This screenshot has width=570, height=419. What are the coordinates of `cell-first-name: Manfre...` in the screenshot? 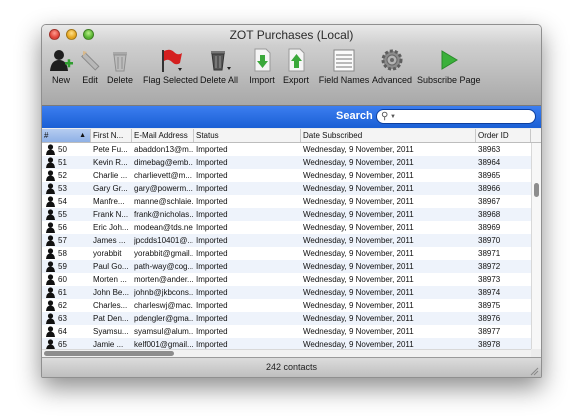 It's located at (109, 201).